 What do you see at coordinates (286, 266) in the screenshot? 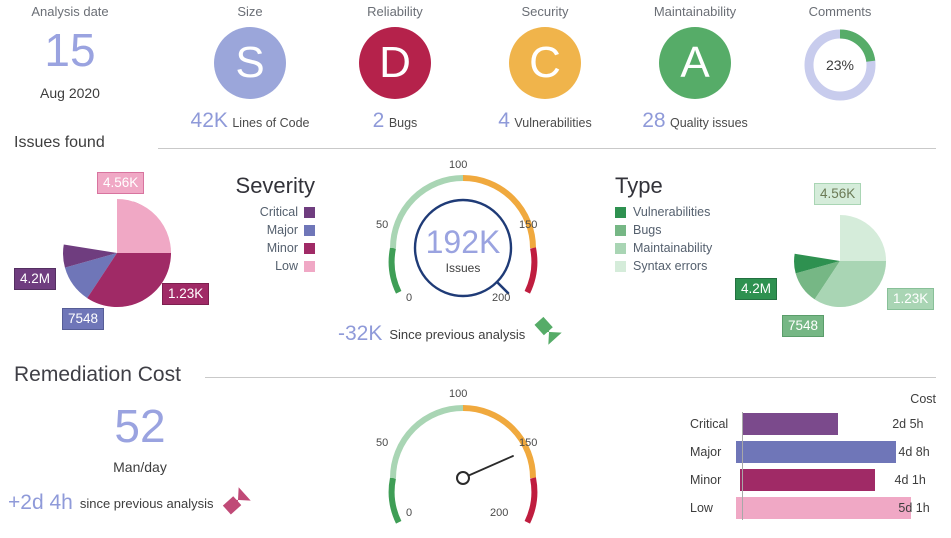
I see `severity-legend-label-low: Low` at bounding box center [286, 266].